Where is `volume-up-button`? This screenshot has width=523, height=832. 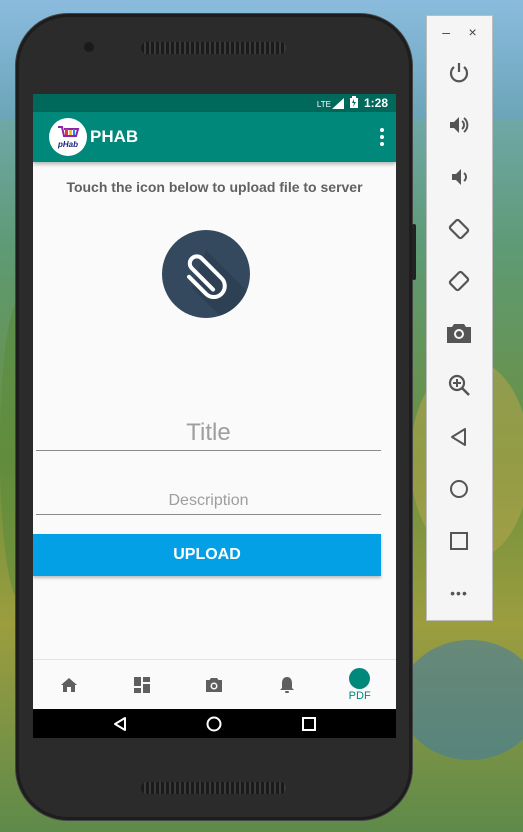
volume-up-button is located at coordinates (459, 125).